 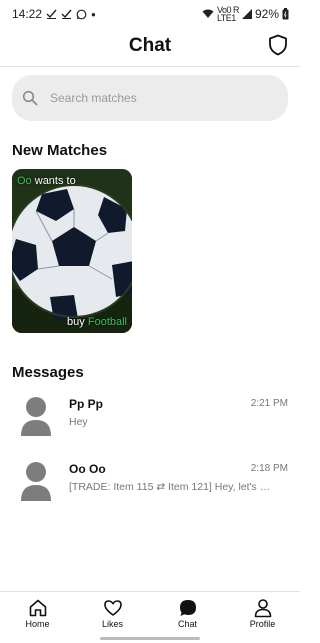 I want to click on match-name: Oo, so click(x=24, y=181).